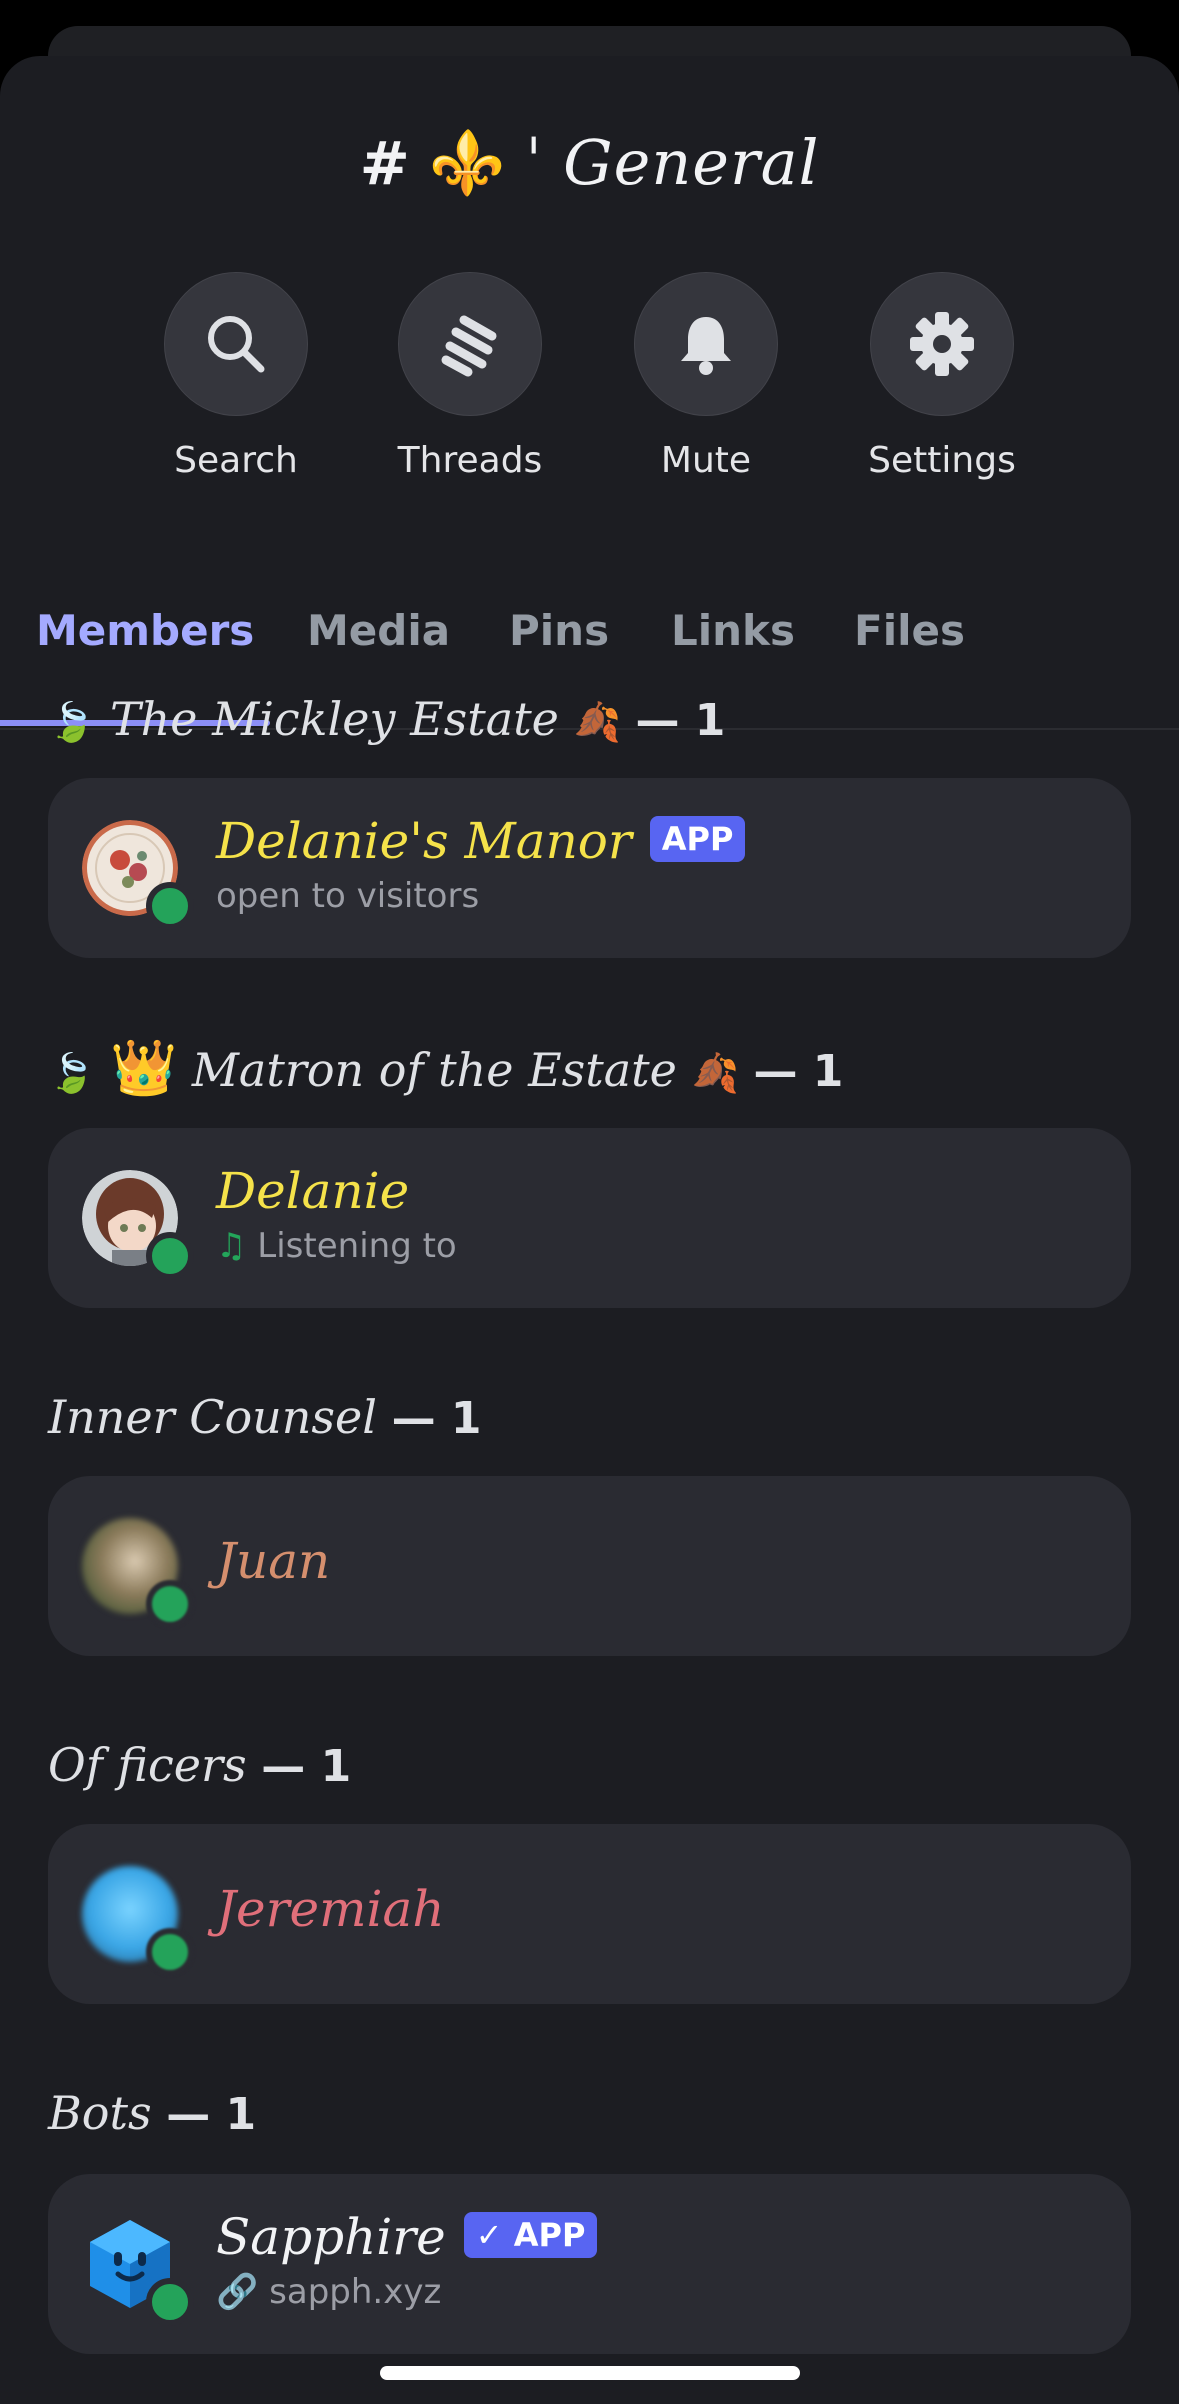  I want to click on section-title: The Mickley Estate, so click(334, 719).